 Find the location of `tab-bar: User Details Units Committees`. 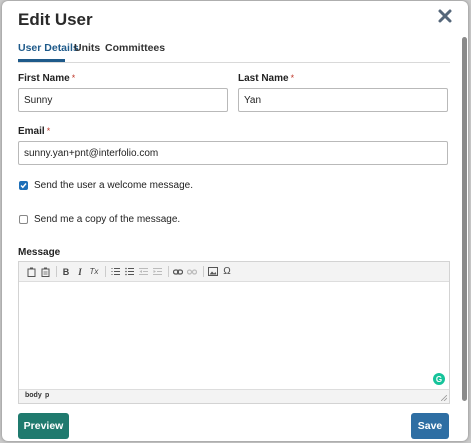

tab-bar: User Details Units Committees is located at coordinates (234, 51).